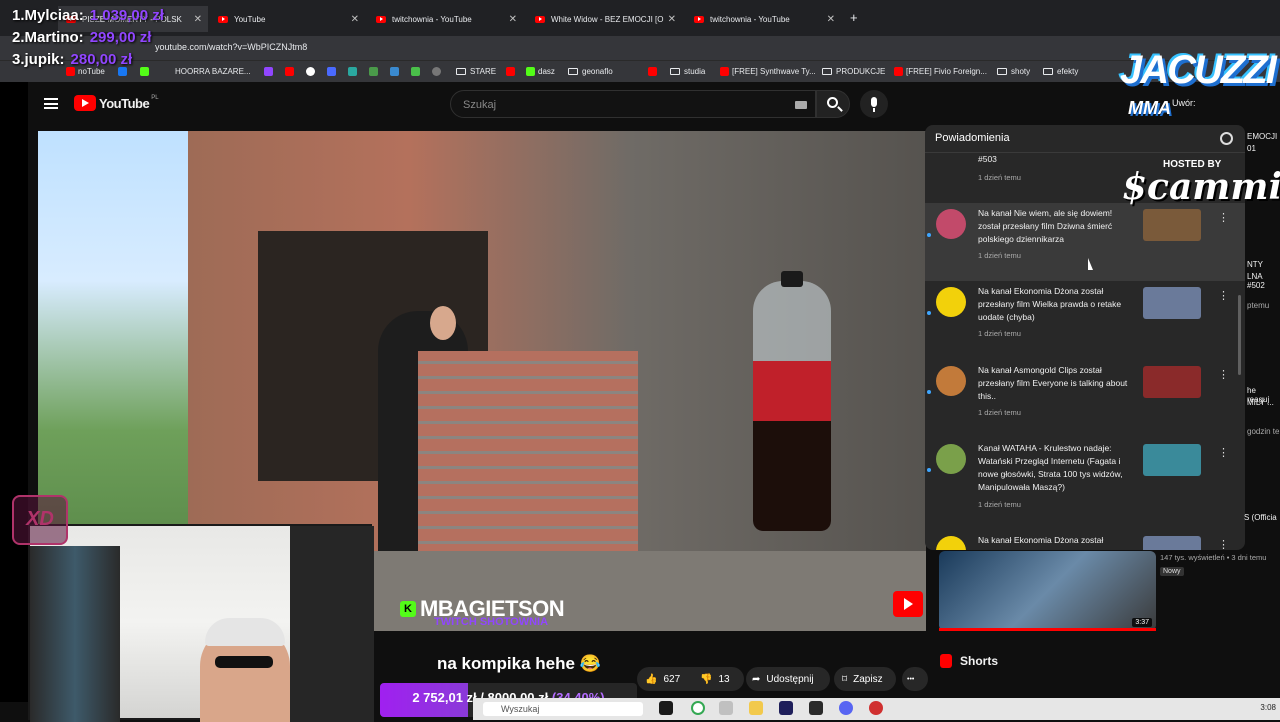 The image size is (1280, 722). What do you see at coordinates (786, 708) in the screenshot?
I see `premiere-icon` at bounding box center [786, 708].